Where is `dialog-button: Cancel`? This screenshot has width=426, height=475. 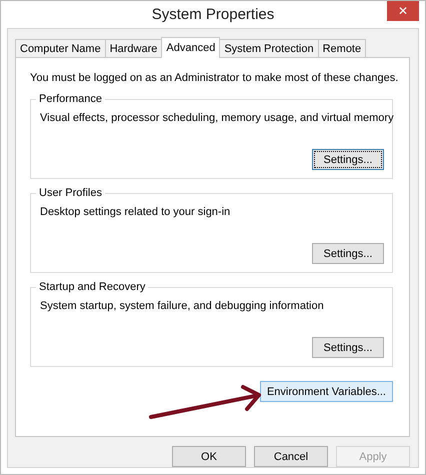 dialog-button: Cancel is located at coordinates (291, 456).